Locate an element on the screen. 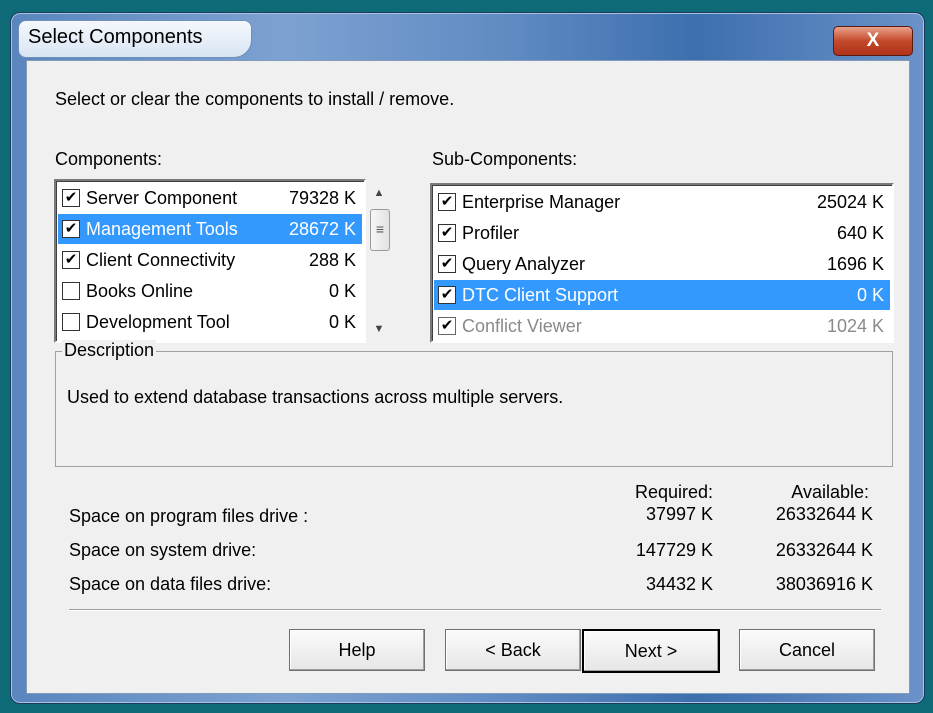  space-required-value: 147729 K is located at coordinates (674, 550).